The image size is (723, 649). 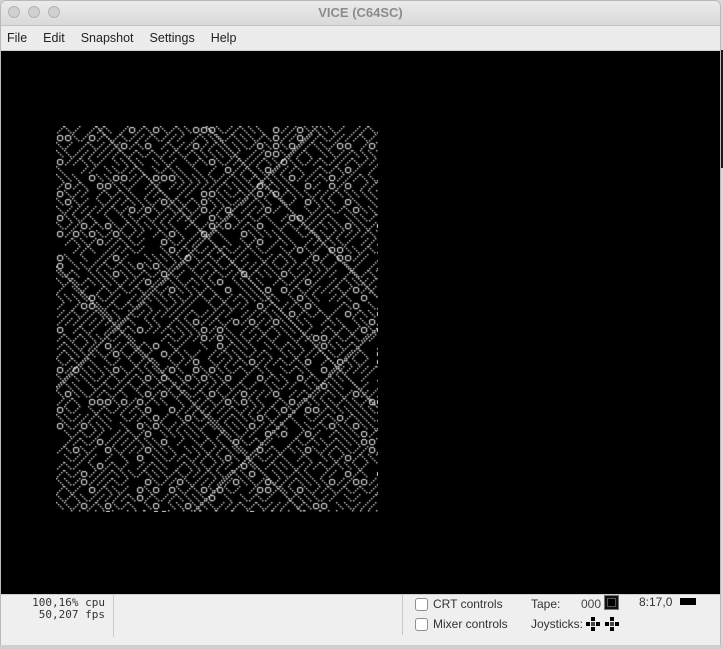 I want to click on crt-controls-label: CRT controls, so click(x=468, y=604).